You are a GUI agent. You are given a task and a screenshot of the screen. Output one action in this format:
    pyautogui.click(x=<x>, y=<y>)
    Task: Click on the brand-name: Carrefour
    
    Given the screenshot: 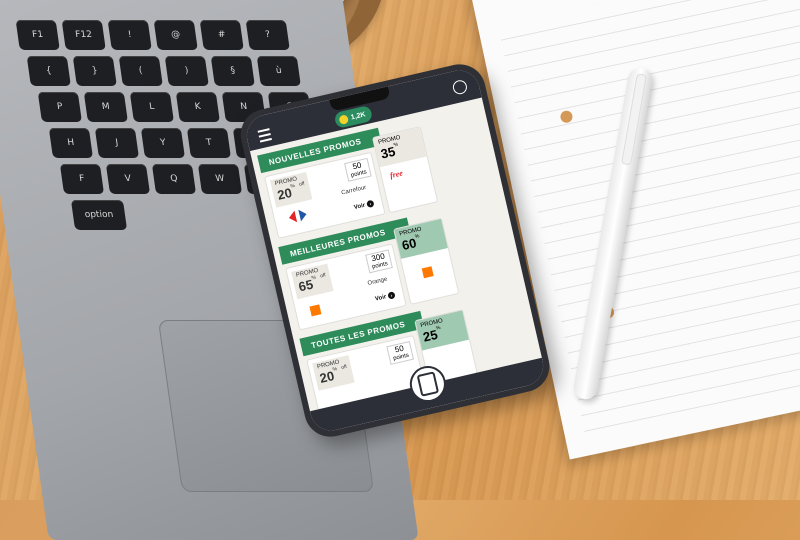 What is the action you would take?
    pyautogui.click(x=353, y=190)
    